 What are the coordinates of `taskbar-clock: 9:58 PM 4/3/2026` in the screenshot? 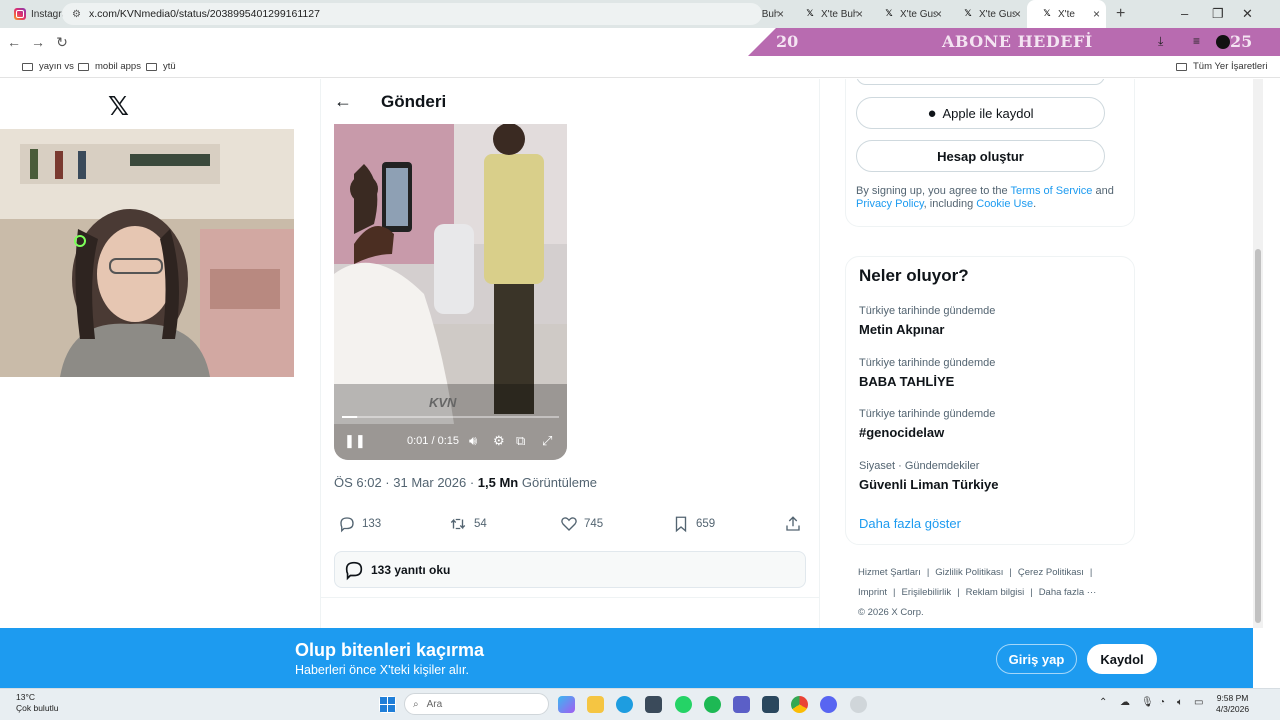 It's located at (1232, 704).